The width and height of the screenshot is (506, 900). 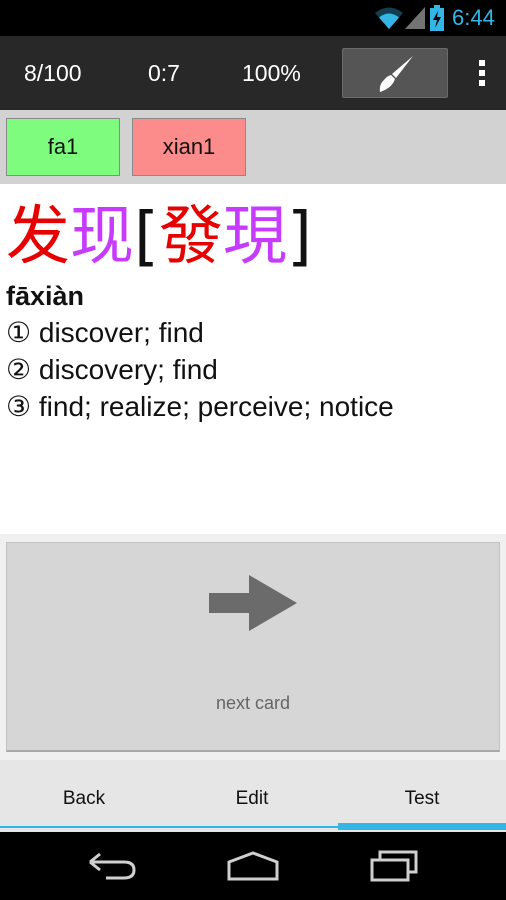 I want to click on tab-selected-indicator, so click(x=422, y=826).